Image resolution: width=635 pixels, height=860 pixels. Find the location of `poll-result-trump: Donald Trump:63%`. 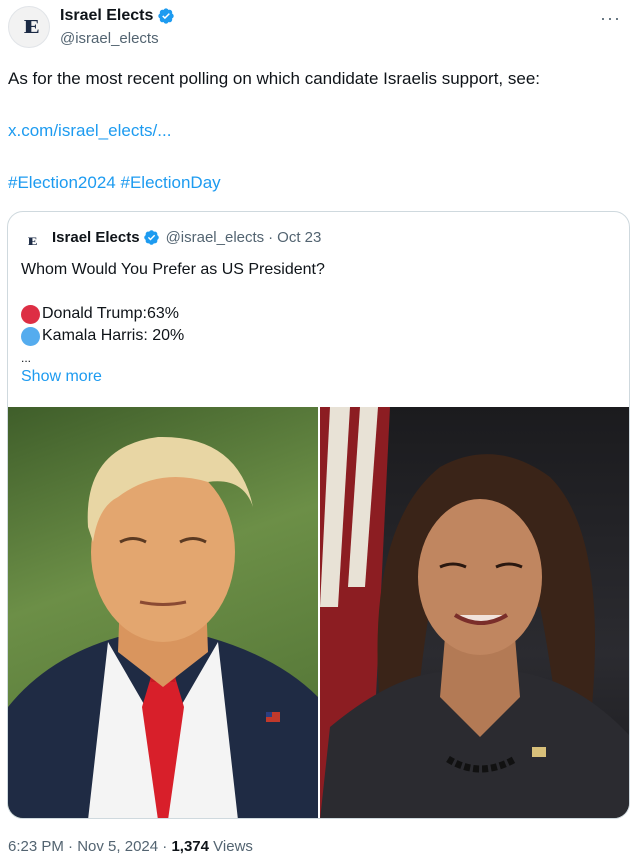

poll-result-trump: Donald Trump:63% is located at coordinates (316, 314).